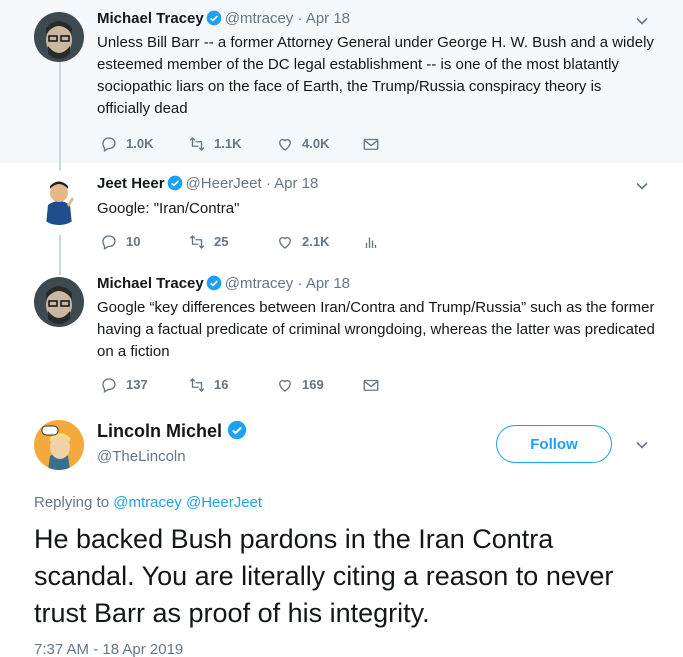  What do you see at coordinates (131, 183) in the screenshot?
I see `user-name: Jeet Heer` at bounding box center [131, 183].